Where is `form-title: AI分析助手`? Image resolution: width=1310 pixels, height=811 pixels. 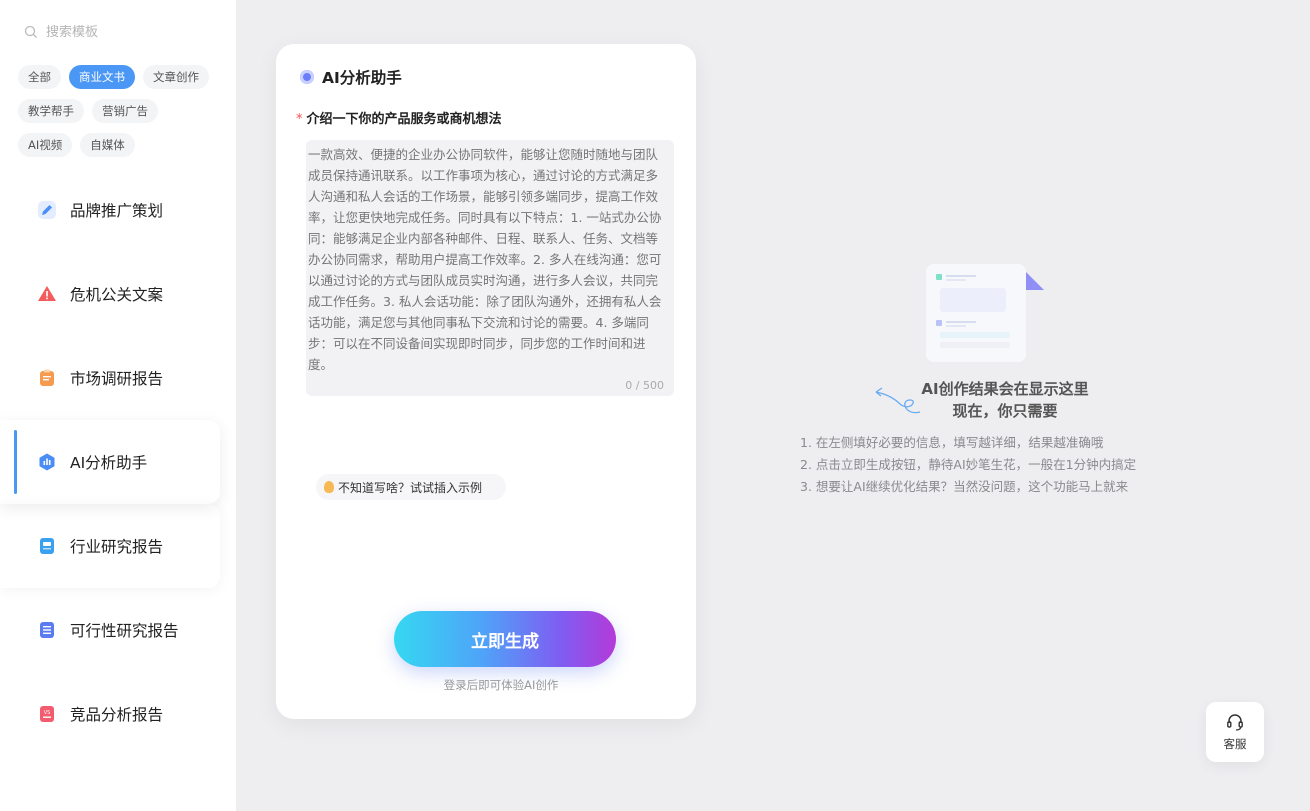
form-title: AI分析助手 is located at coordinates (351, 77).